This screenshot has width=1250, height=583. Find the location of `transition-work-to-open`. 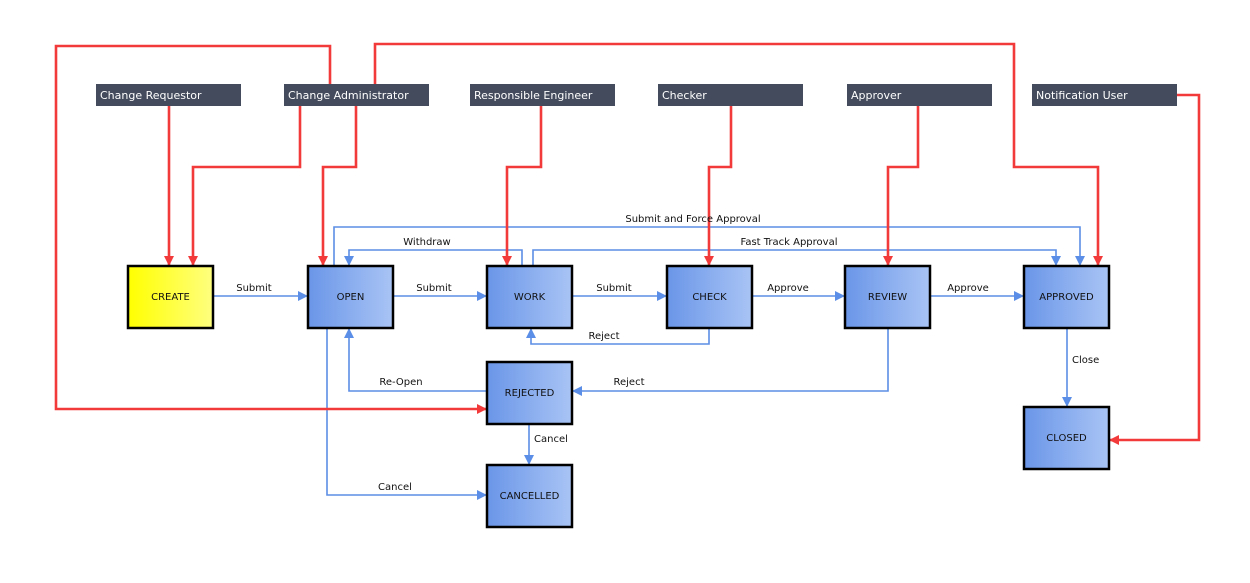

transition-work-to-open is located at coordinates (433, 257).